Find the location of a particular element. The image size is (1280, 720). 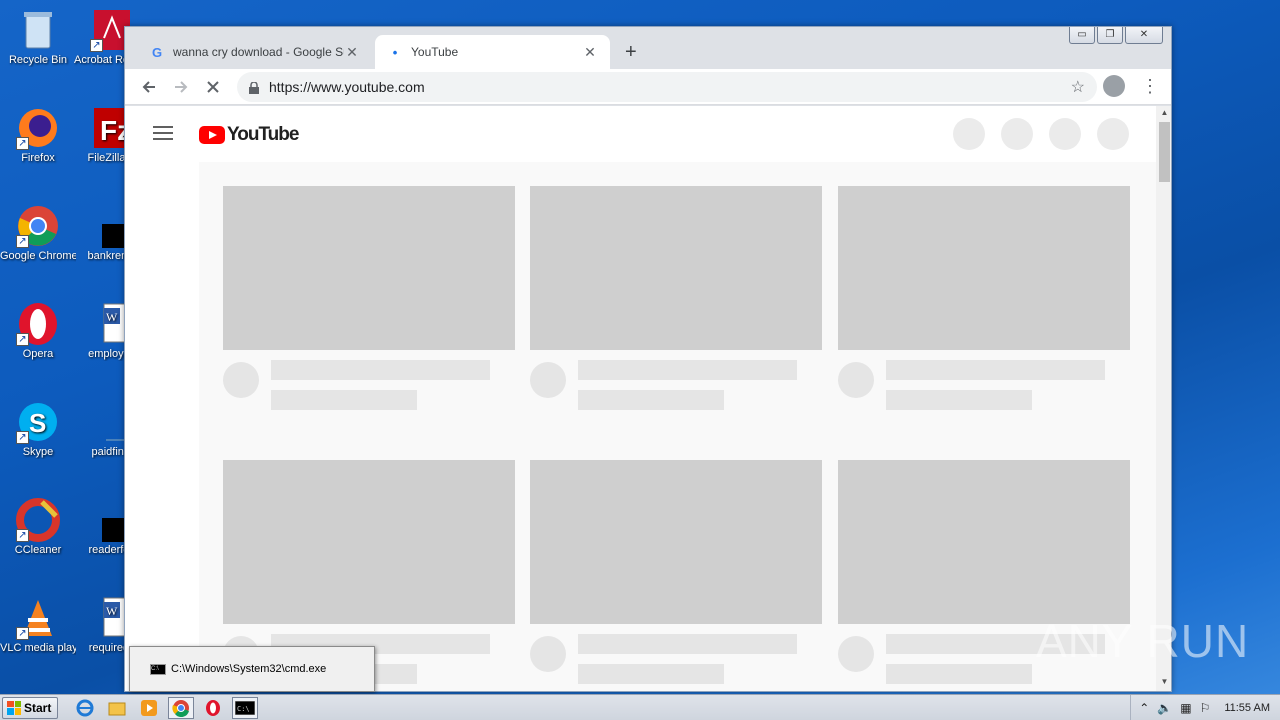

desktop-icon-opera: ↗ Opera is located at coordinates (38, 331).